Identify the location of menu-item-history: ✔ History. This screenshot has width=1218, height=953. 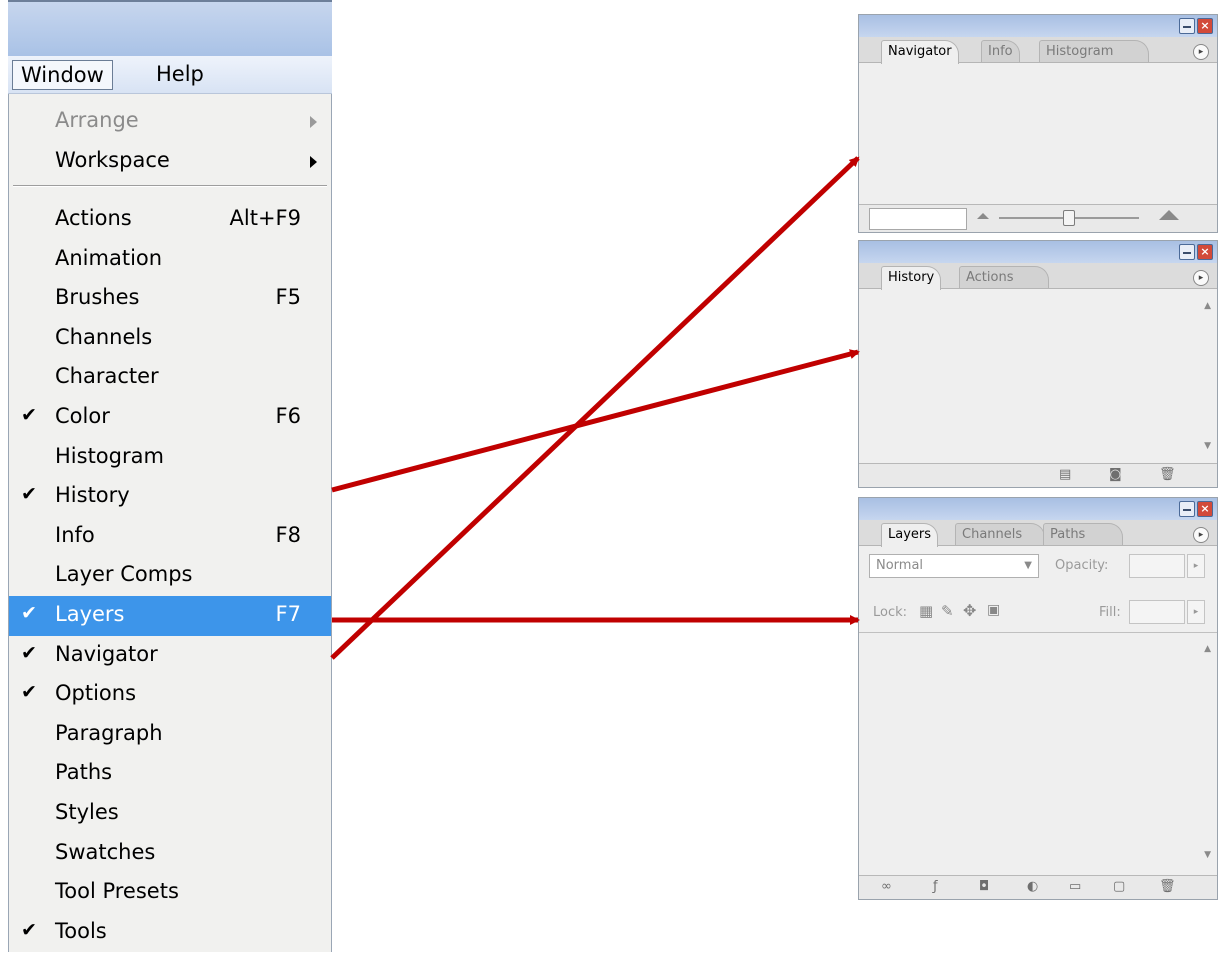
(170, 497).